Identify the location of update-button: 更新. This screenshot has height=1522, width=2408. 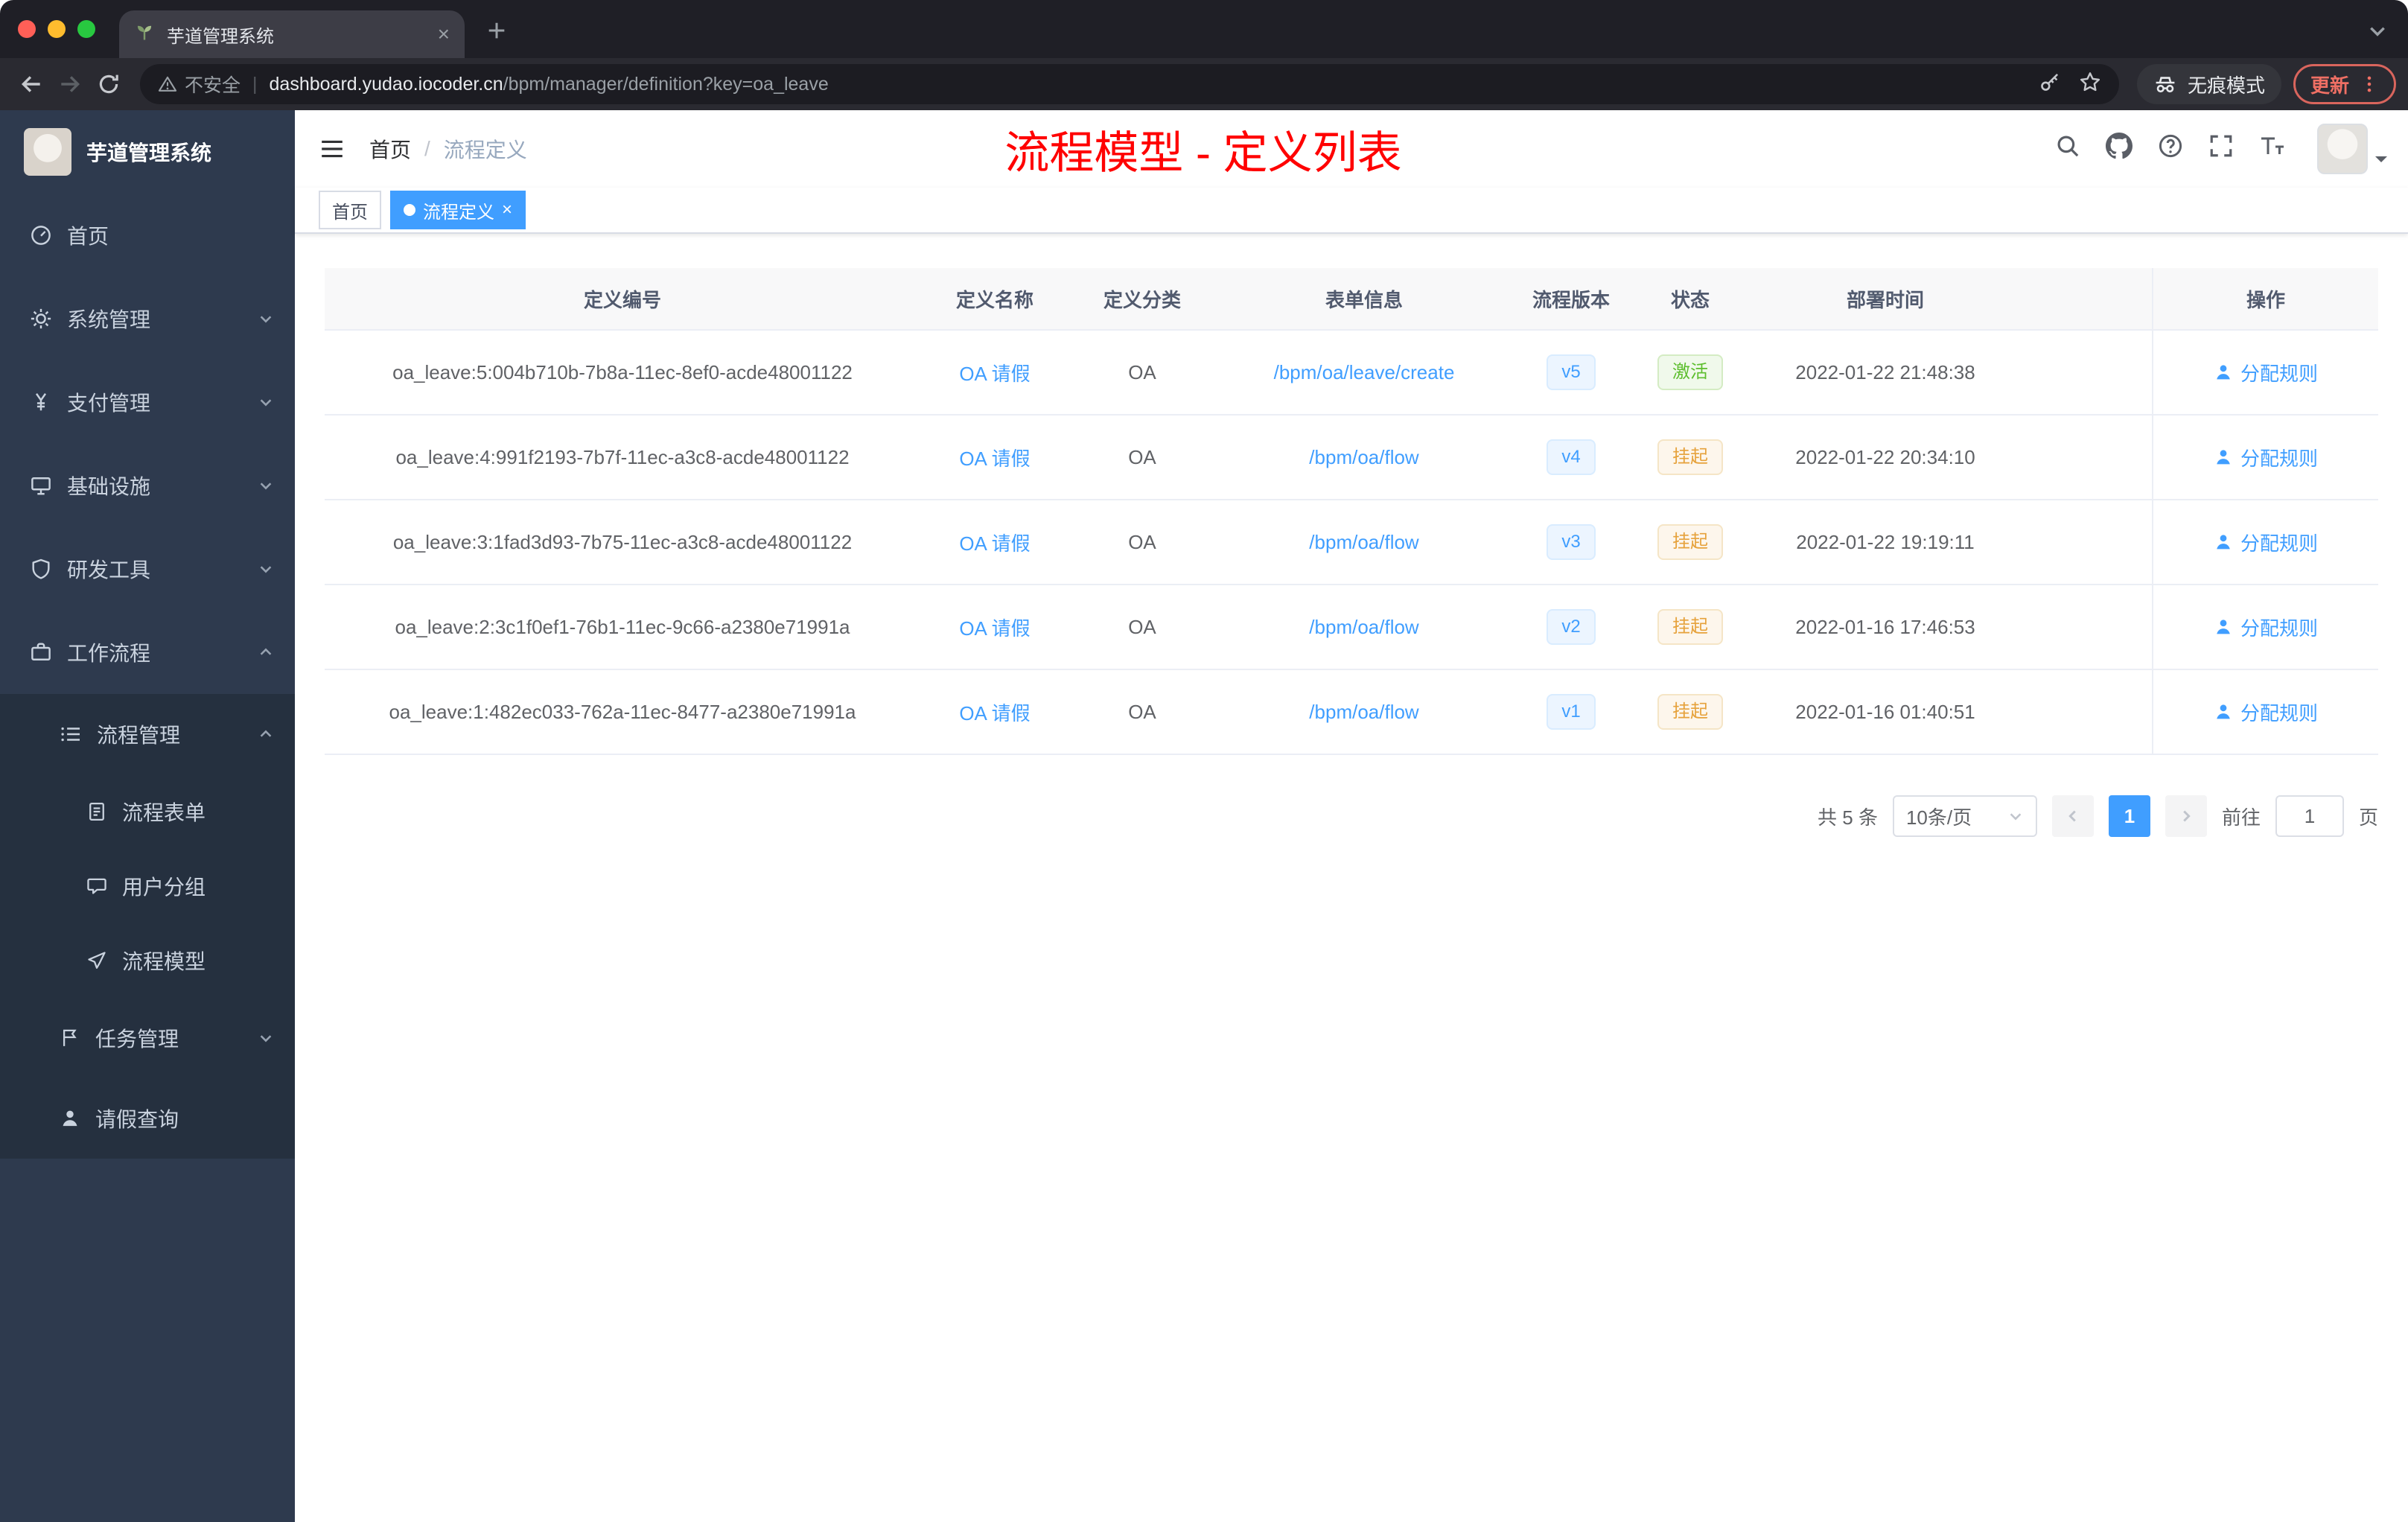
(2344, 84).